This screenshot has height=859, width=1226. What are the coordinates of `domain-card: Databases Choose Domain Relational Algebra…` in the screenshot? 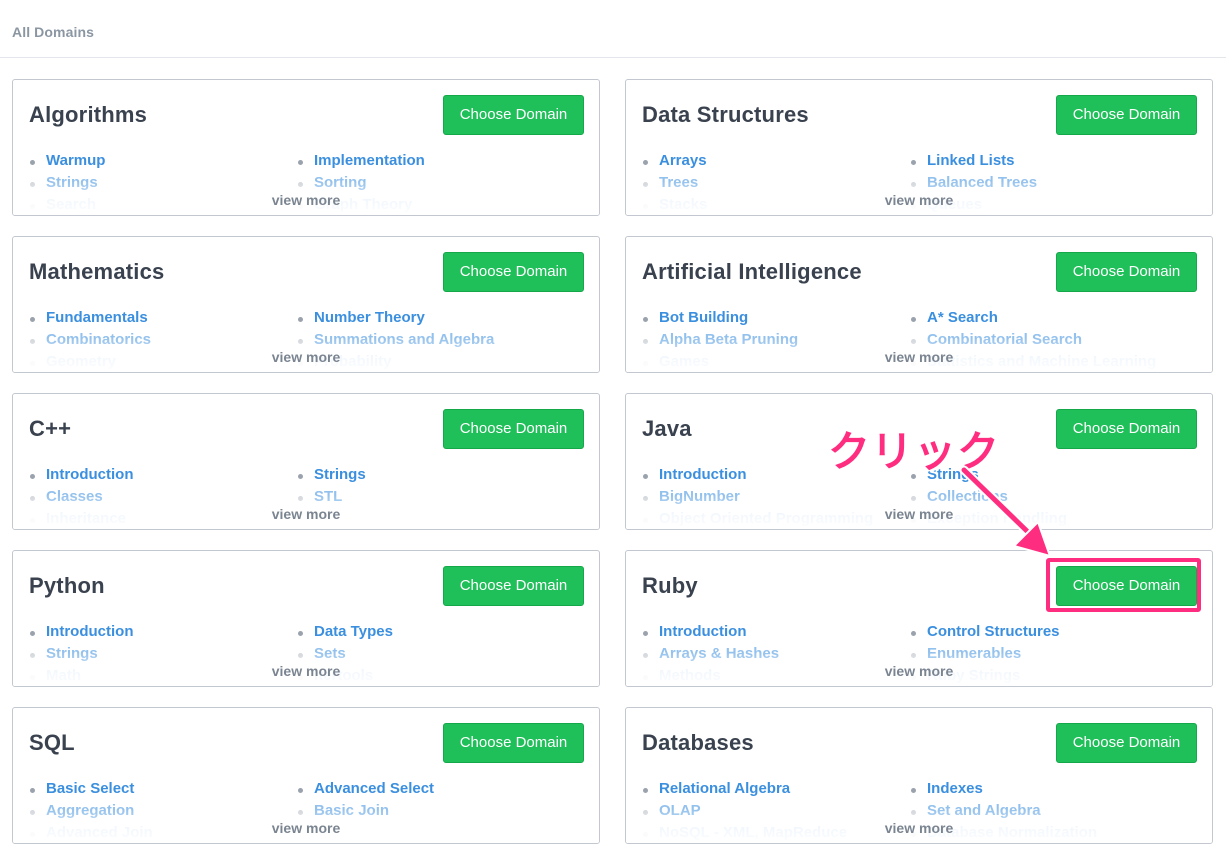 It's located at (919, 775).